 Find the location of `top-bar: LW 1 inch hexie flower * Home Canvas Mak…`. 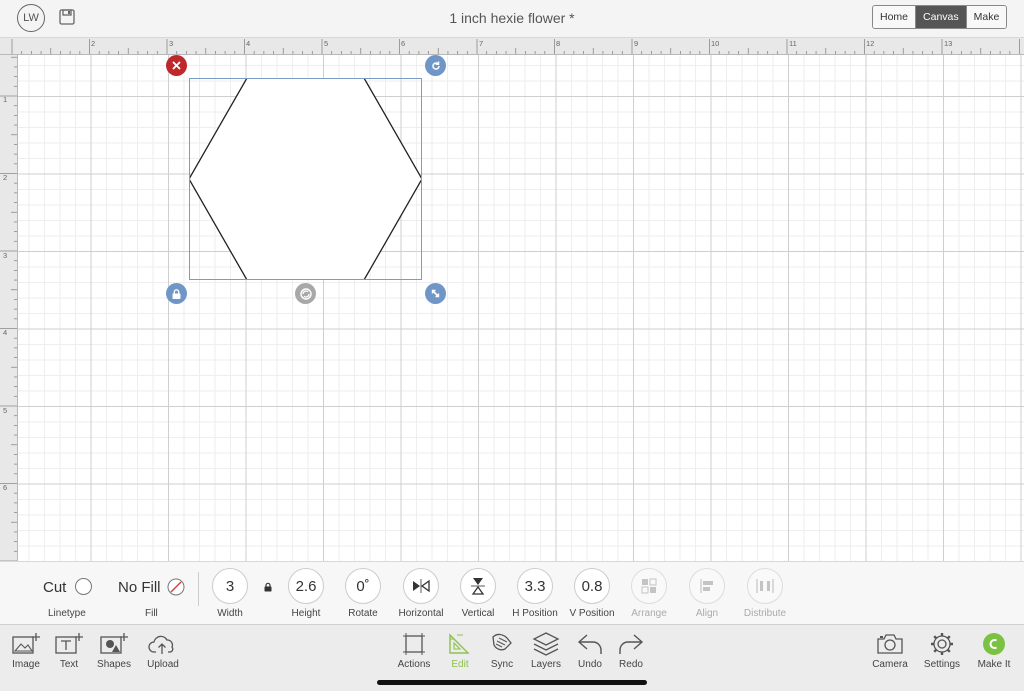

top-bar: LW 1 inch hexie flower * Home Canvas Mak… is located at coordinates (512, 19).